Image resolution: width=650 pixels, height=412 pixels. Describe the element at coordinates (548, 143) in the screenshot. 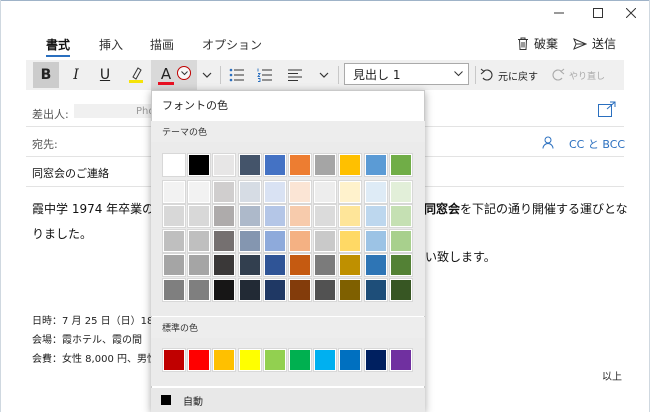

I see `contact-icon-button` at that location.